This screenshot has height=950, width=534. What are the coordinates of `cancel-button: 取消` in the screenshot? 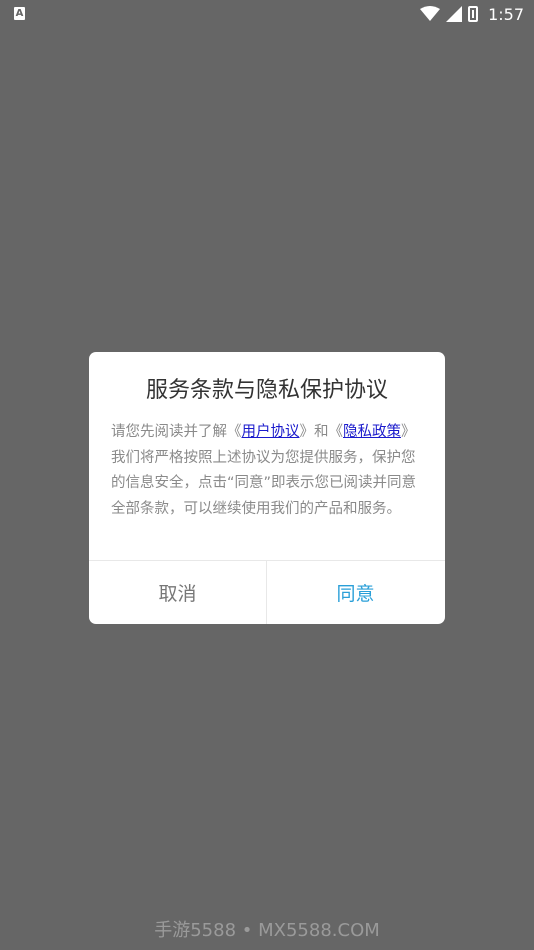 It's located at (177, 592).